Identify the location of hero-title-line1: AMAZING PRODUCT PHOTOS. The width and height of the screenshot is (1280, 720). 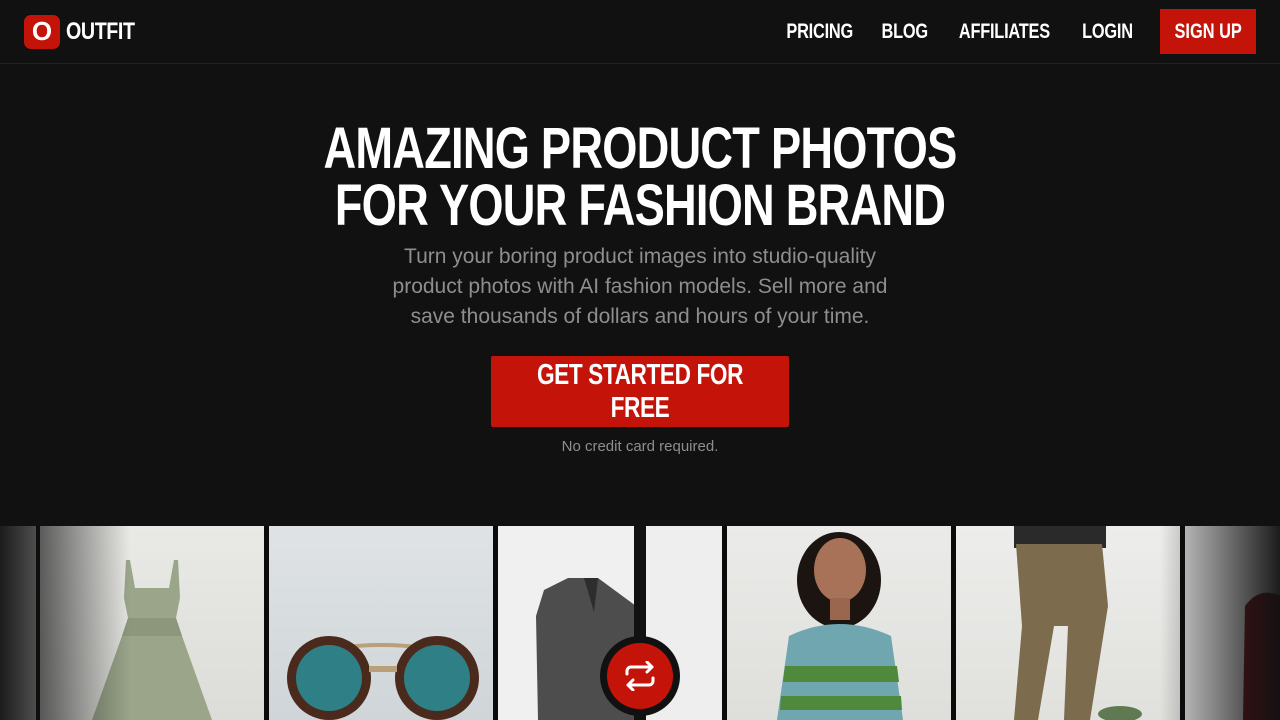
(640, 148).